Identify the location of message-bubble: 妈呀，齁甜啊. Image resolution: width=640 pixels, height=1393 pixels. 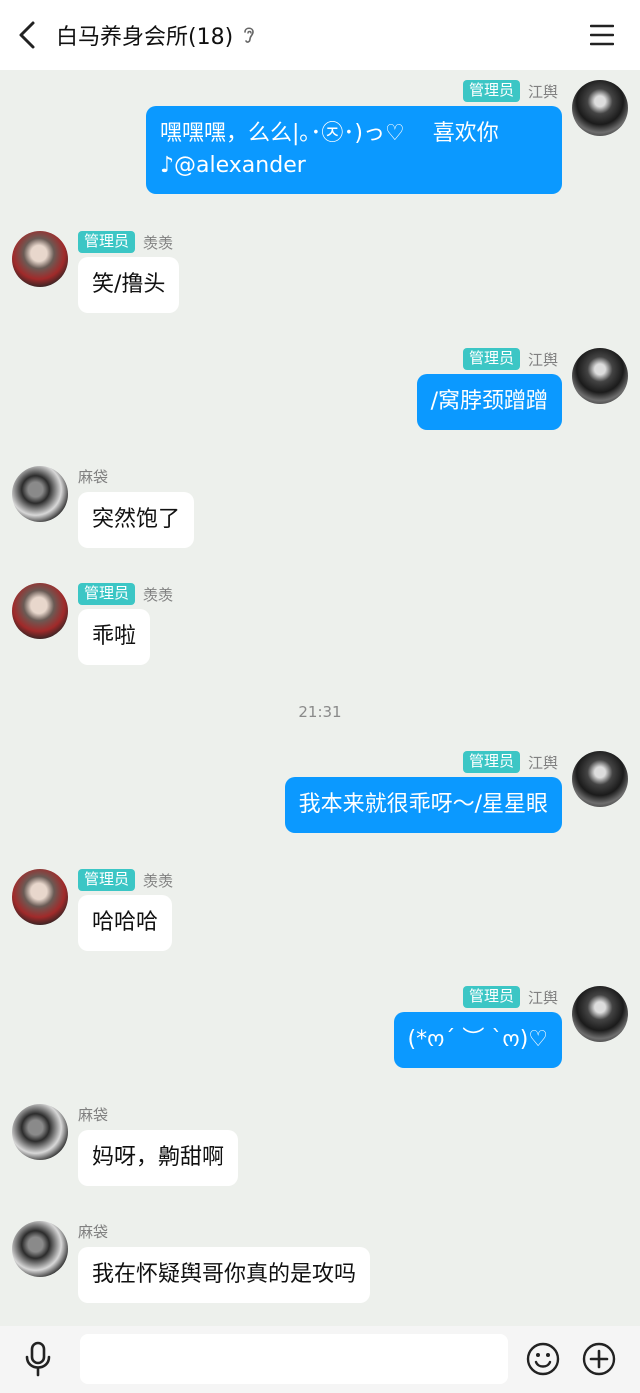
(158, 1158).